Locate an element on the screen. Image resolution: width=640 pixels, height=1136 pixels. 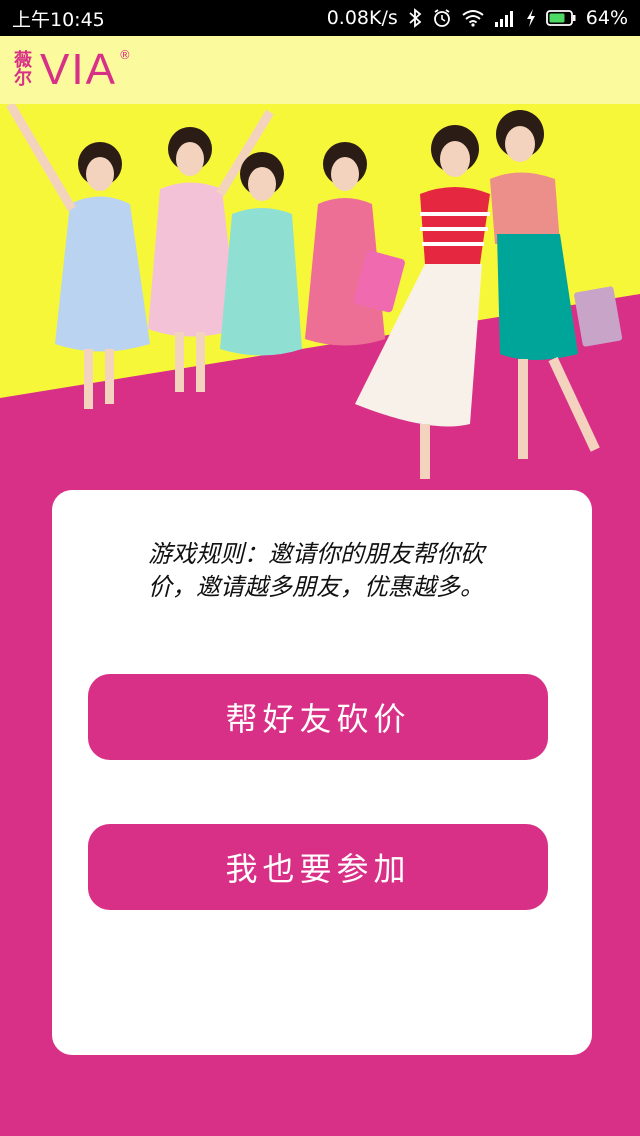
logo-chinese: 薇 尔 is located at coordinates (25, 70).